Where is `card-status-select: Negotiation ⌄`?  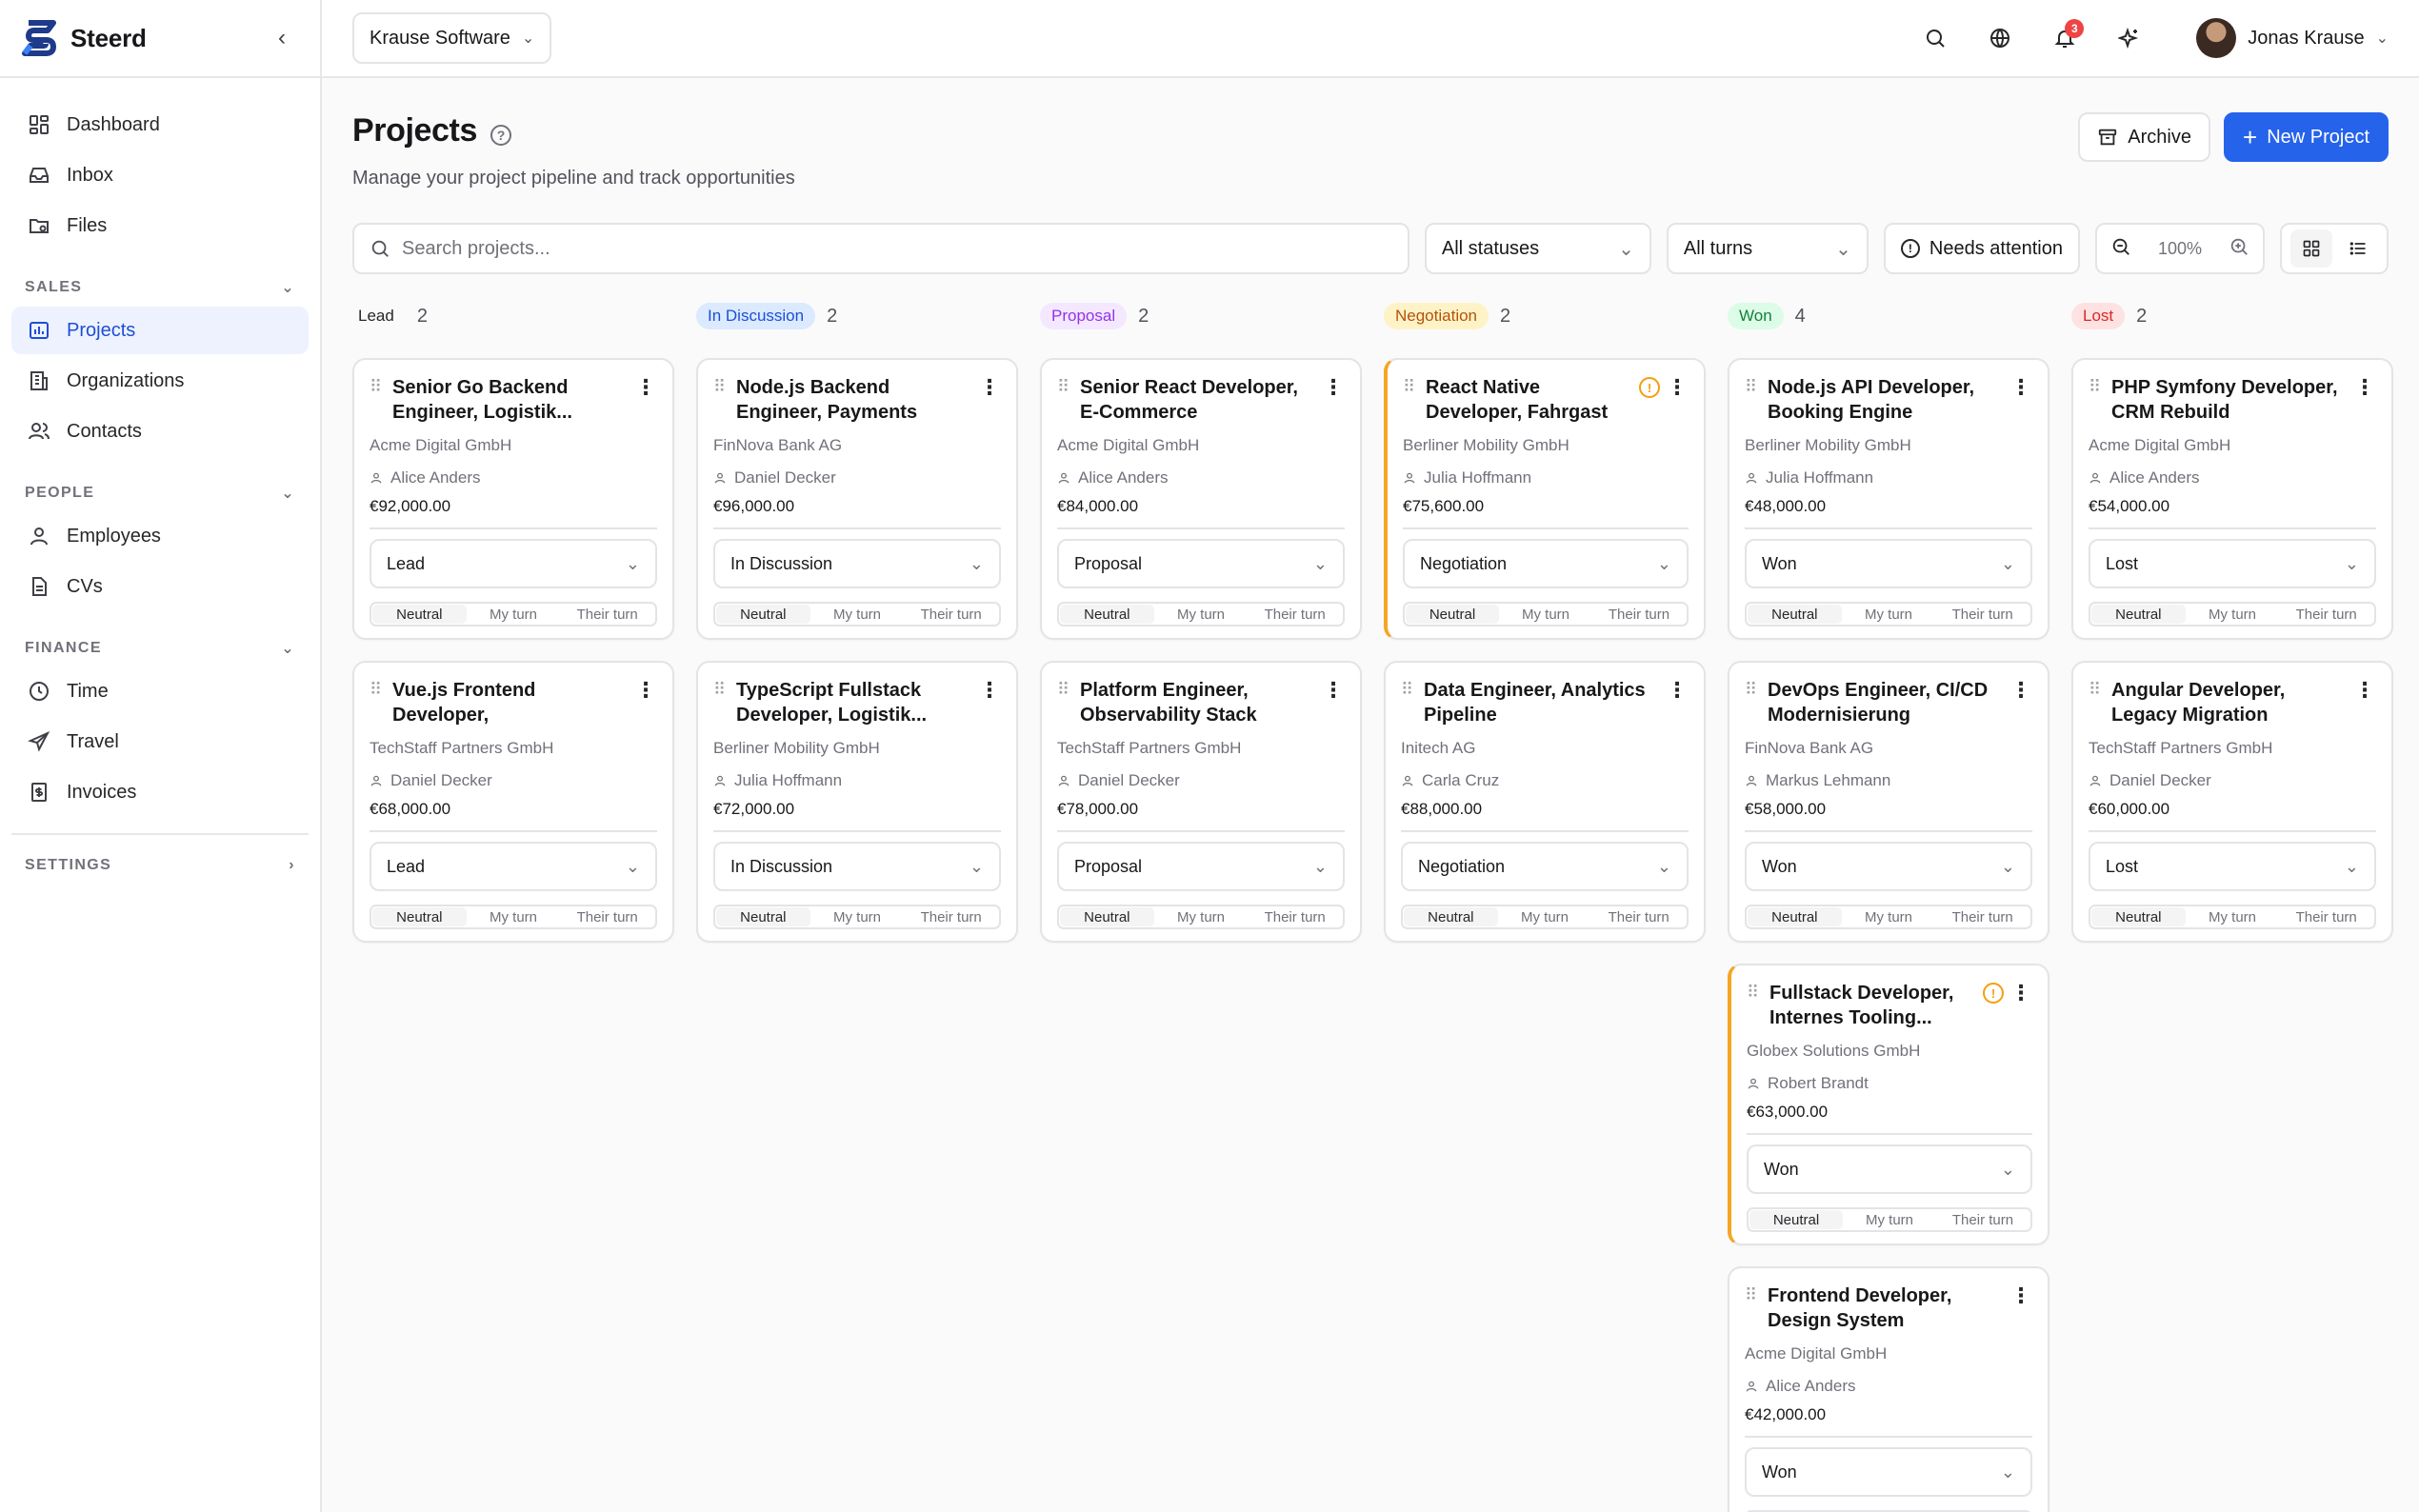 card-status-select: Negotiation ⌄ is located at coordinates (1545, 866).